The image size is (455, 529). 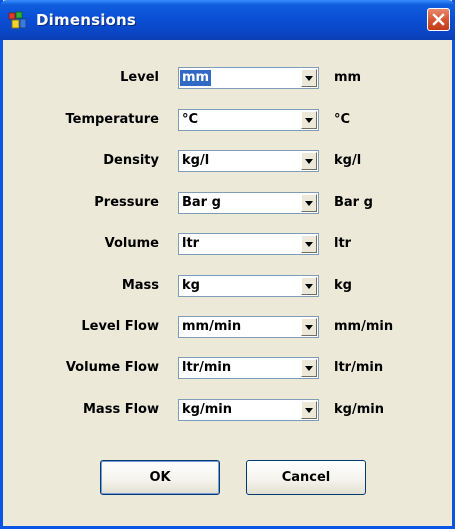 What do you see at coordinates (248, 327) in the screenshot?
I see `level-flow-select: mm/min` at bounding box center [248, 327].